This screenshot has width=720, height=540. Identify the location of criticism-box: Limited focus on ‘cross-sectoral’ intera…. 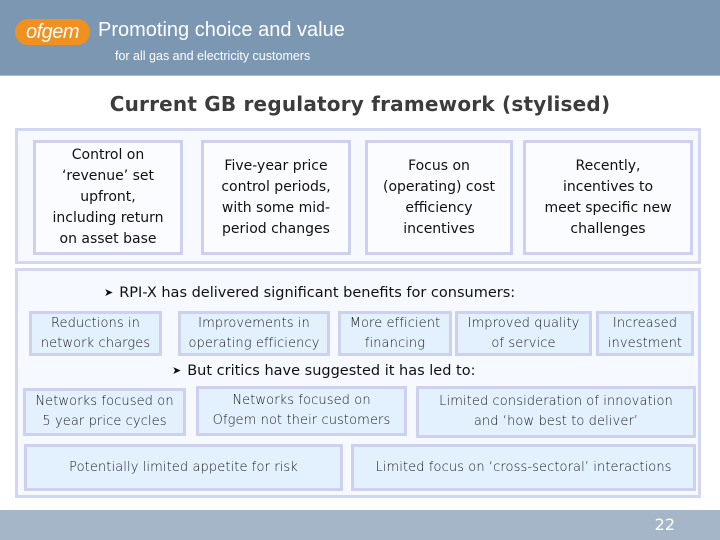
(523, 467).